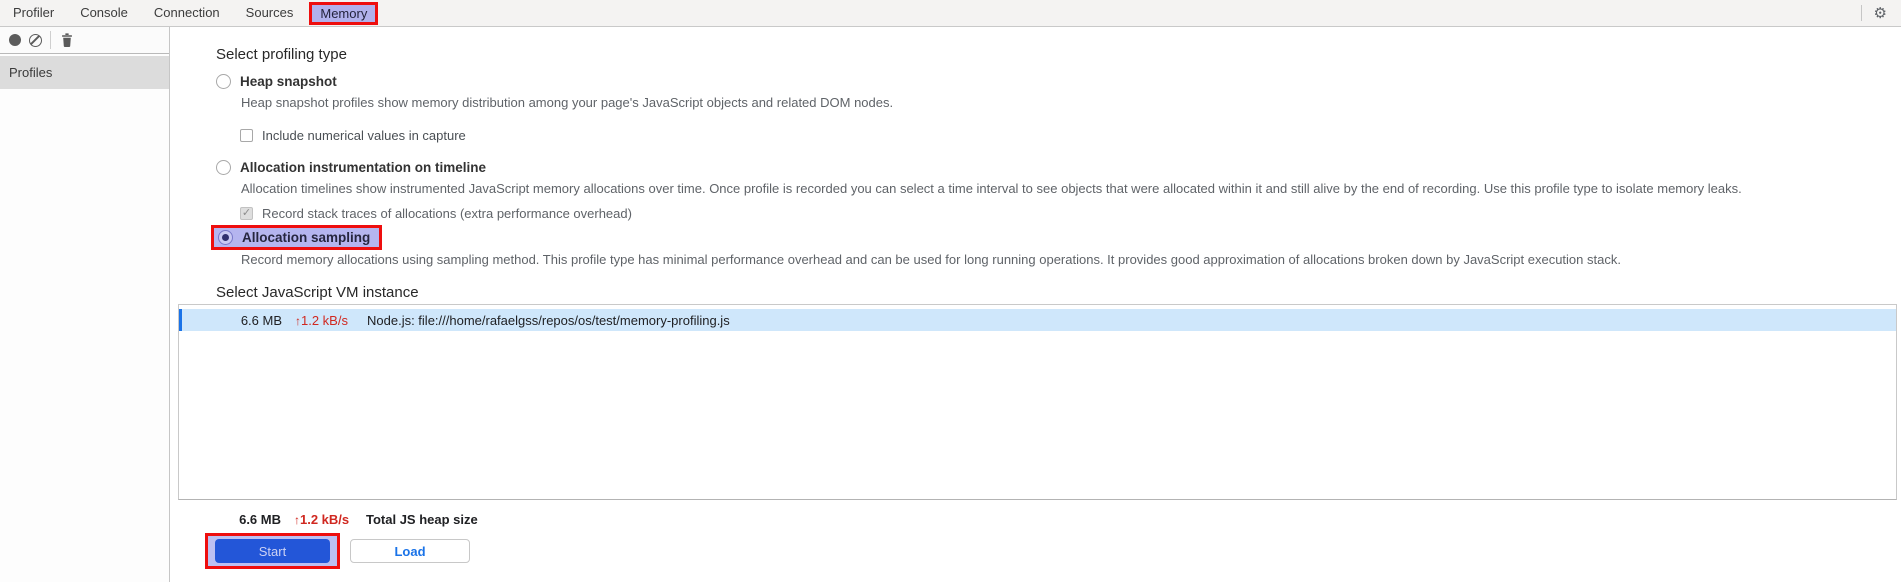  What do you see at coordinates (321, 320) in the screenshot?
I see `vm-heap-rate: ↑1.2 kB/s` at bounding box center [321, 320].